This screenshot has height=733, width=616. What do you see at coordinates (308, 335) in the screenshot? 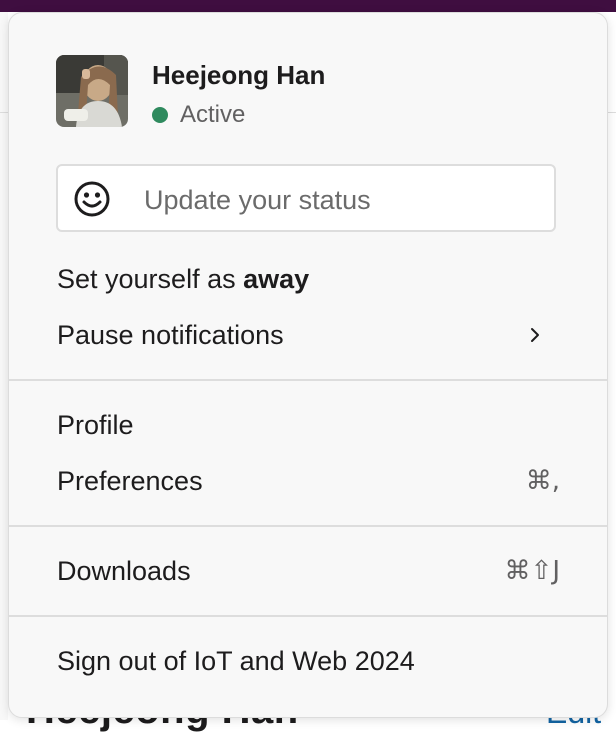
I see `pause-notifications-item: Pause notifications` at bounding box center [308, 335].